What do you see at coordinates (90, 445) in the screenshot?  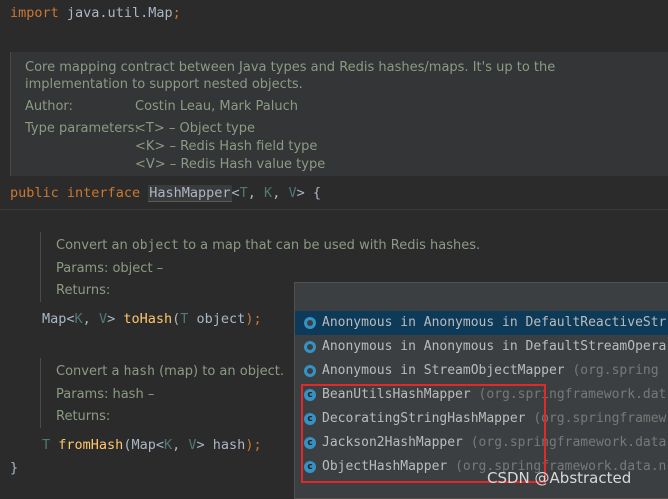 I see `from-hash-method-name: fromHash` at bounding box center [90, 445].